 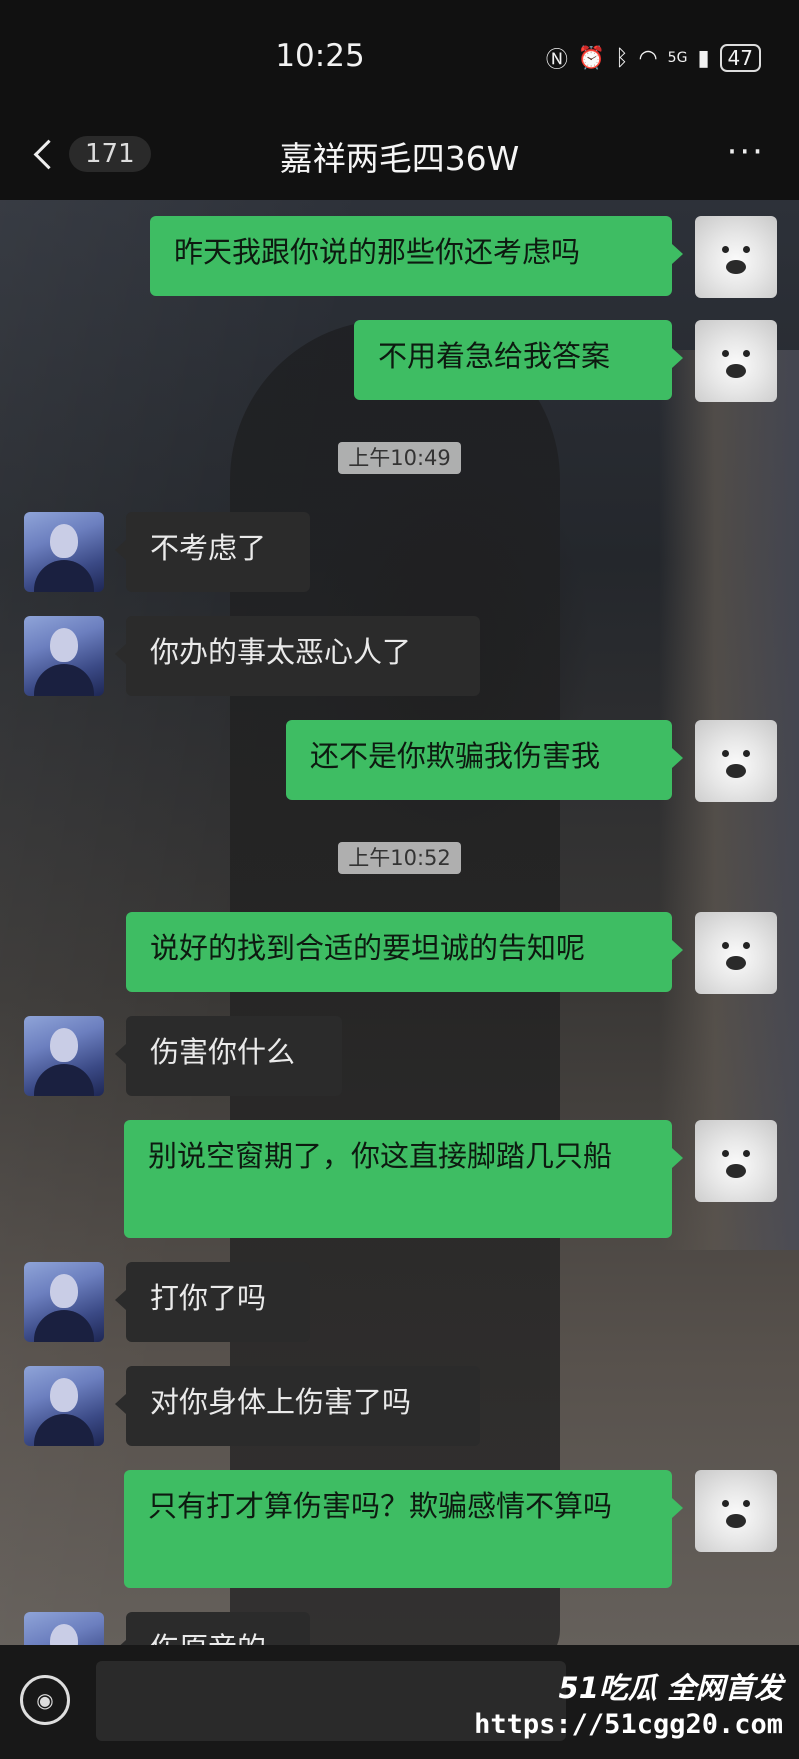 I want to click on message-bubble: 还不是你欺骗我伤害我, so click(x=479, y=760).